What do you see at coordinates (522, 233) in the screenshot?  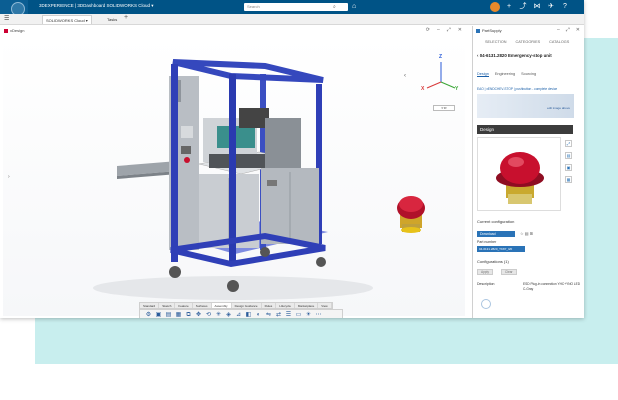 I see `favorite-icon: ☆` at bounding box center [522, 233].